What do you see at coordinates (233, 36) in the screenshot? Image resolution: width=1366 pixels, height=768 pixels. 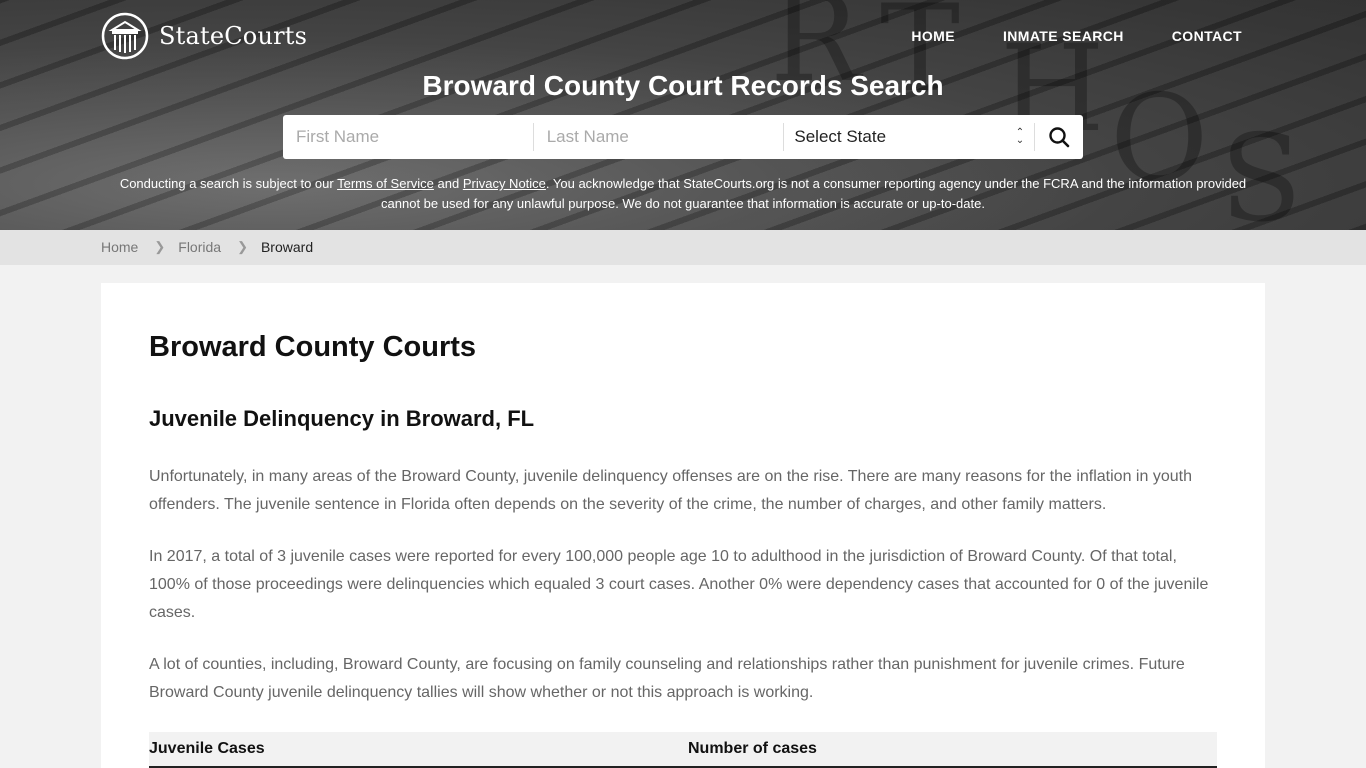 I see `brand-name: StateCourts` at bounding box center [233, 36].